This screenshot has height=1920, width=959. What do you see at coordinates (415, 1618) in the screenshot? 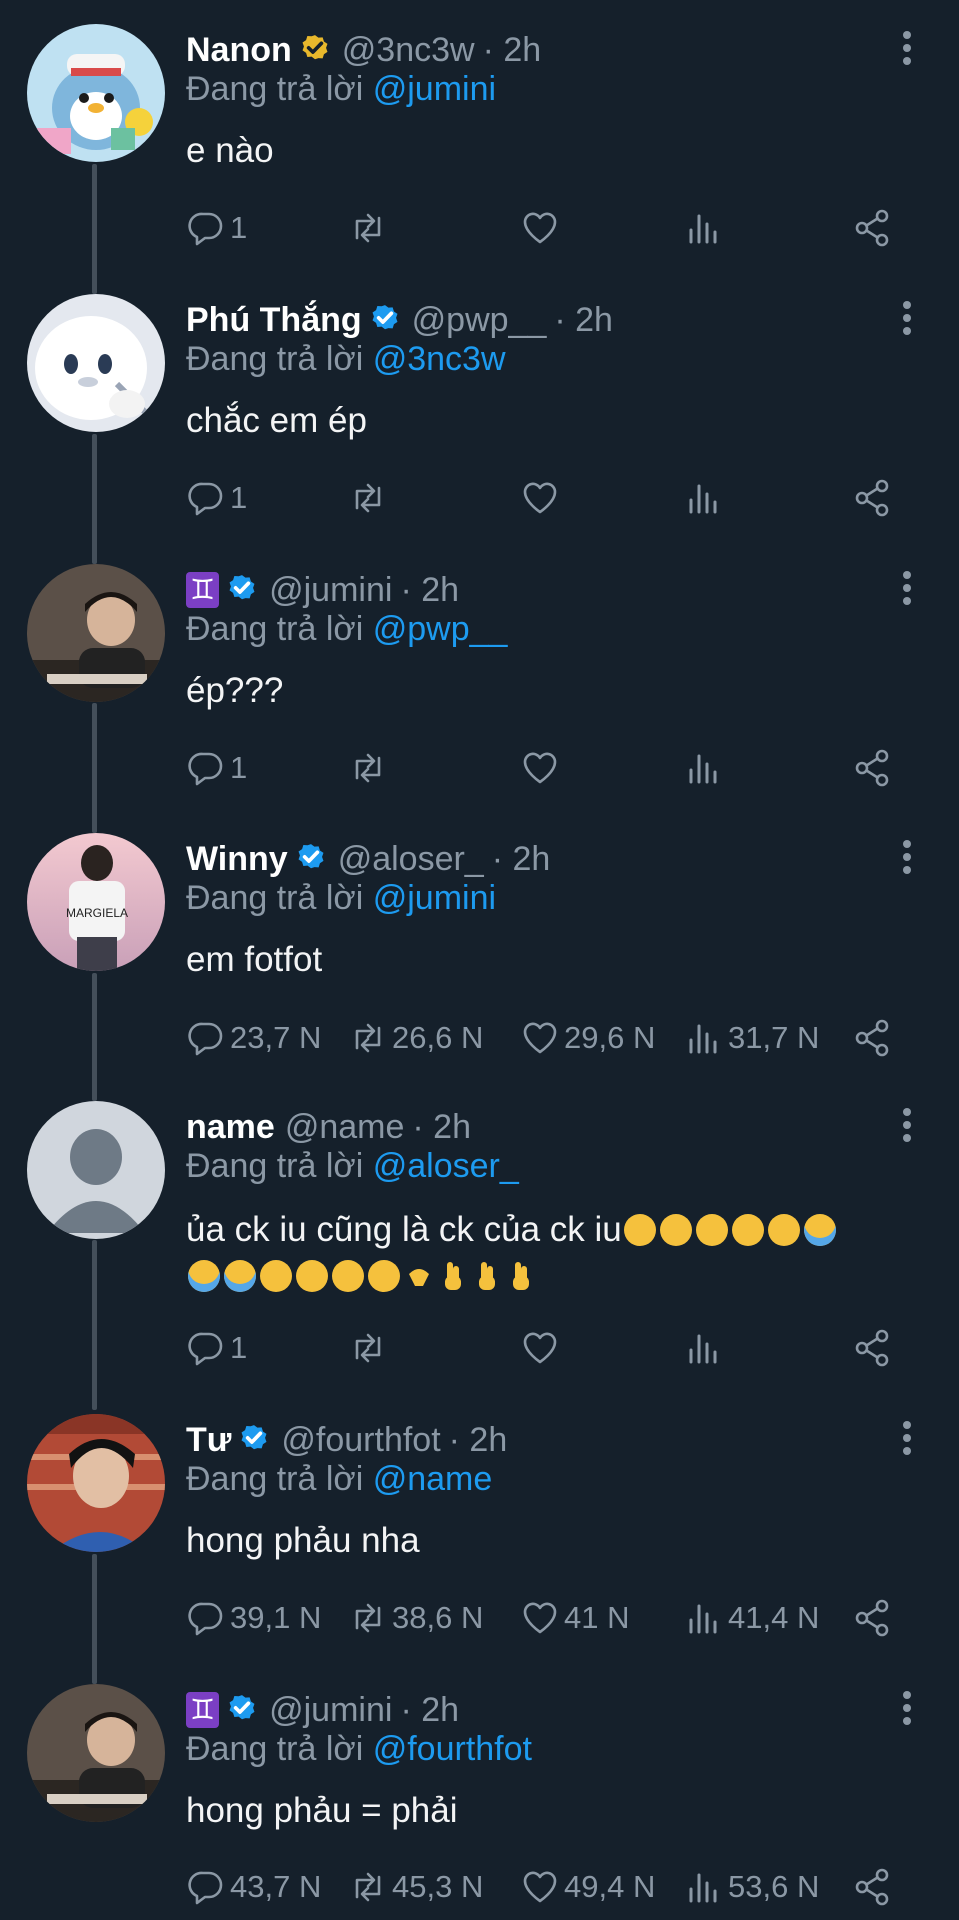
I see `retweet-button: 38,6 N` at bounding box center [415, 1618].